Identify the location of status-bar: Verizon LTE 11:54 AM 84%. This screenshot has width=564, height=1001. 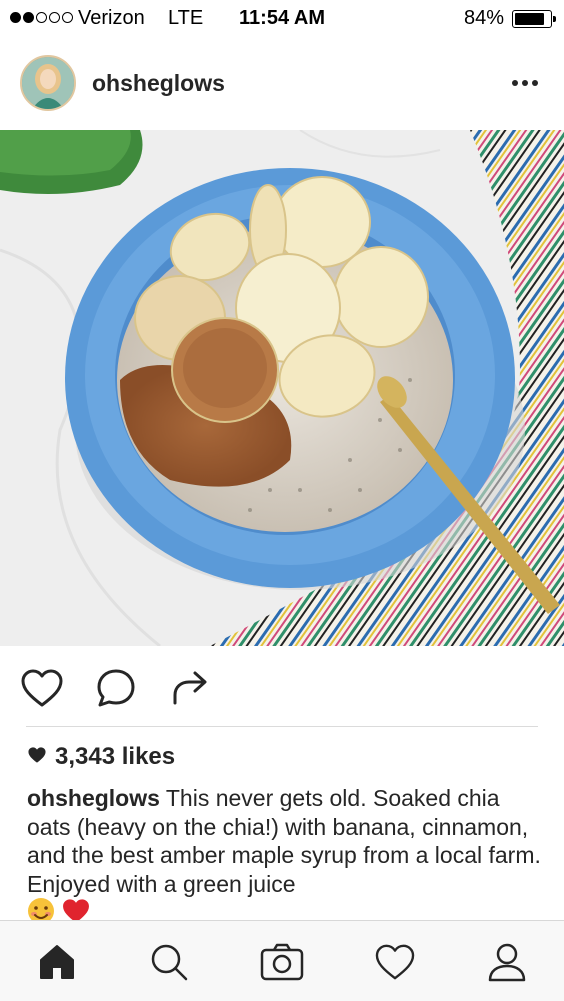
(282, 20).